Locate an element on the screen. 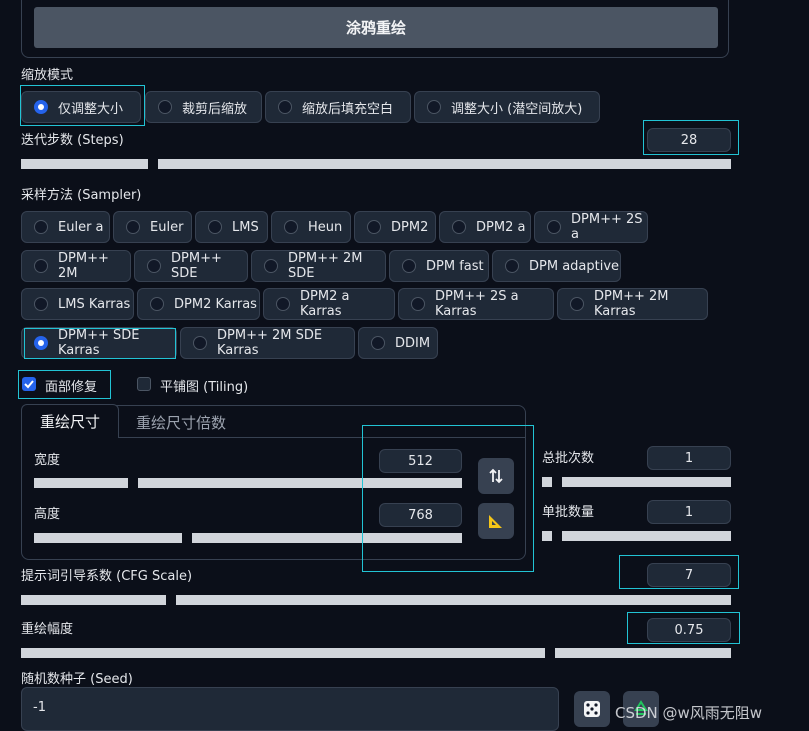 This screenshot has height=731, width=809. sampler-label: 采样方法 (Sampler) is located at coordinates (81, 195).